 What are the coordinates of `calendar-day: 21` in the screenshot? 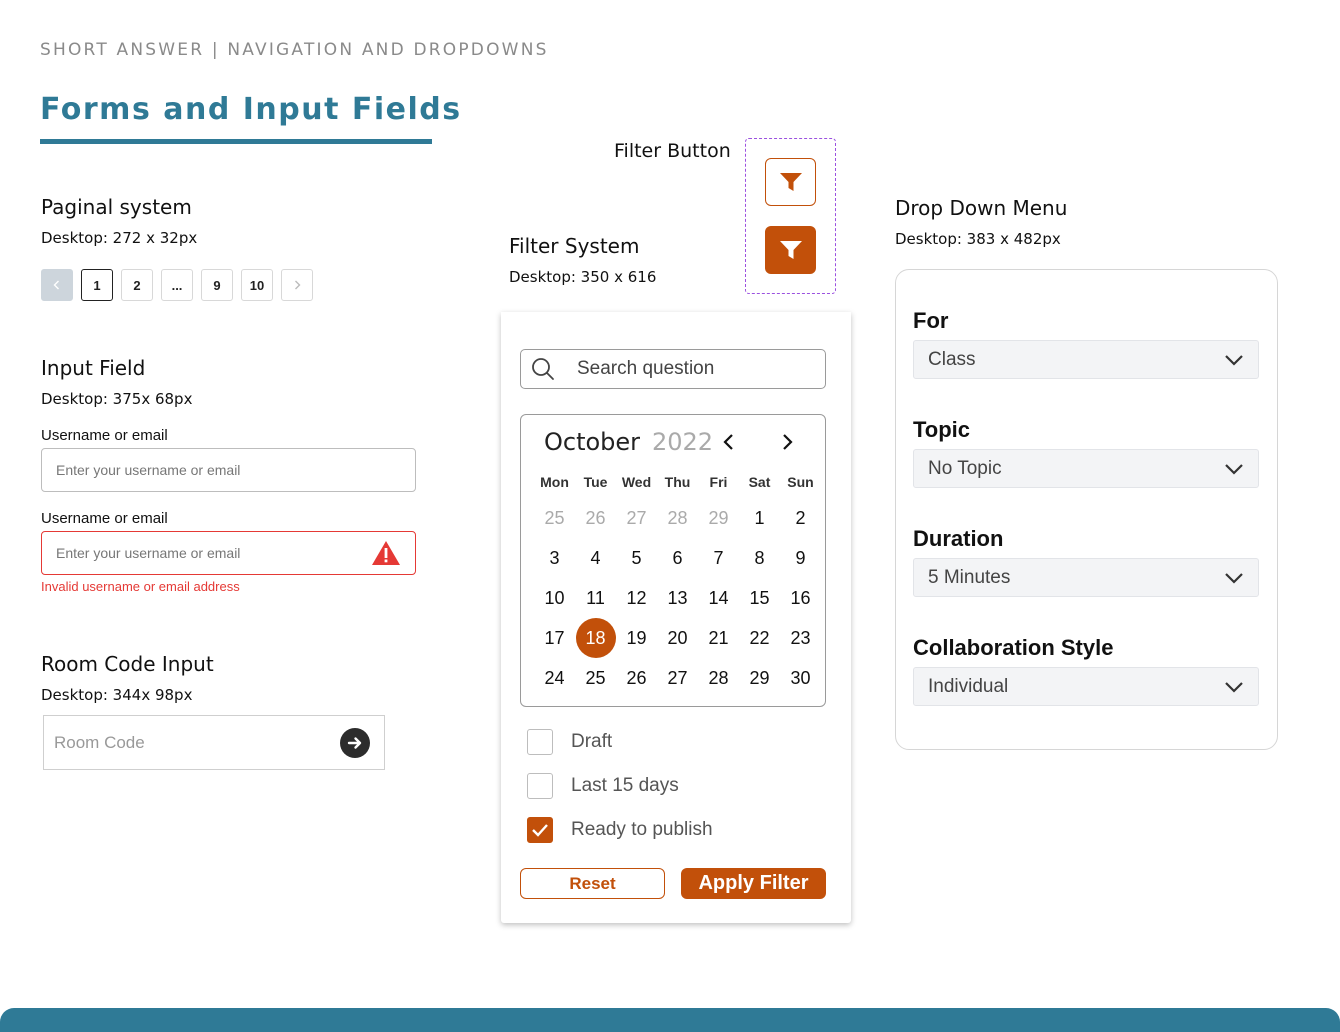 It's located at (718, 638).